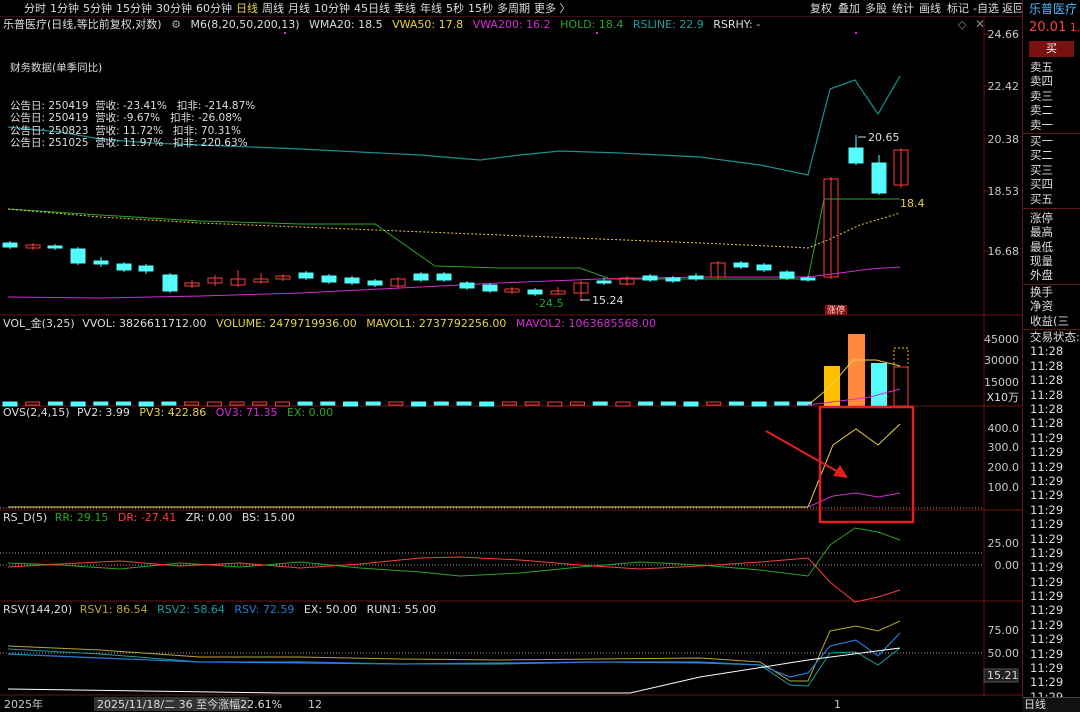 This screenshot has height=712, width=1080. What do you see at coordinates (803, 452) in the screenshot?
I see `highlight-arrow` at bounding box center [803, 452].